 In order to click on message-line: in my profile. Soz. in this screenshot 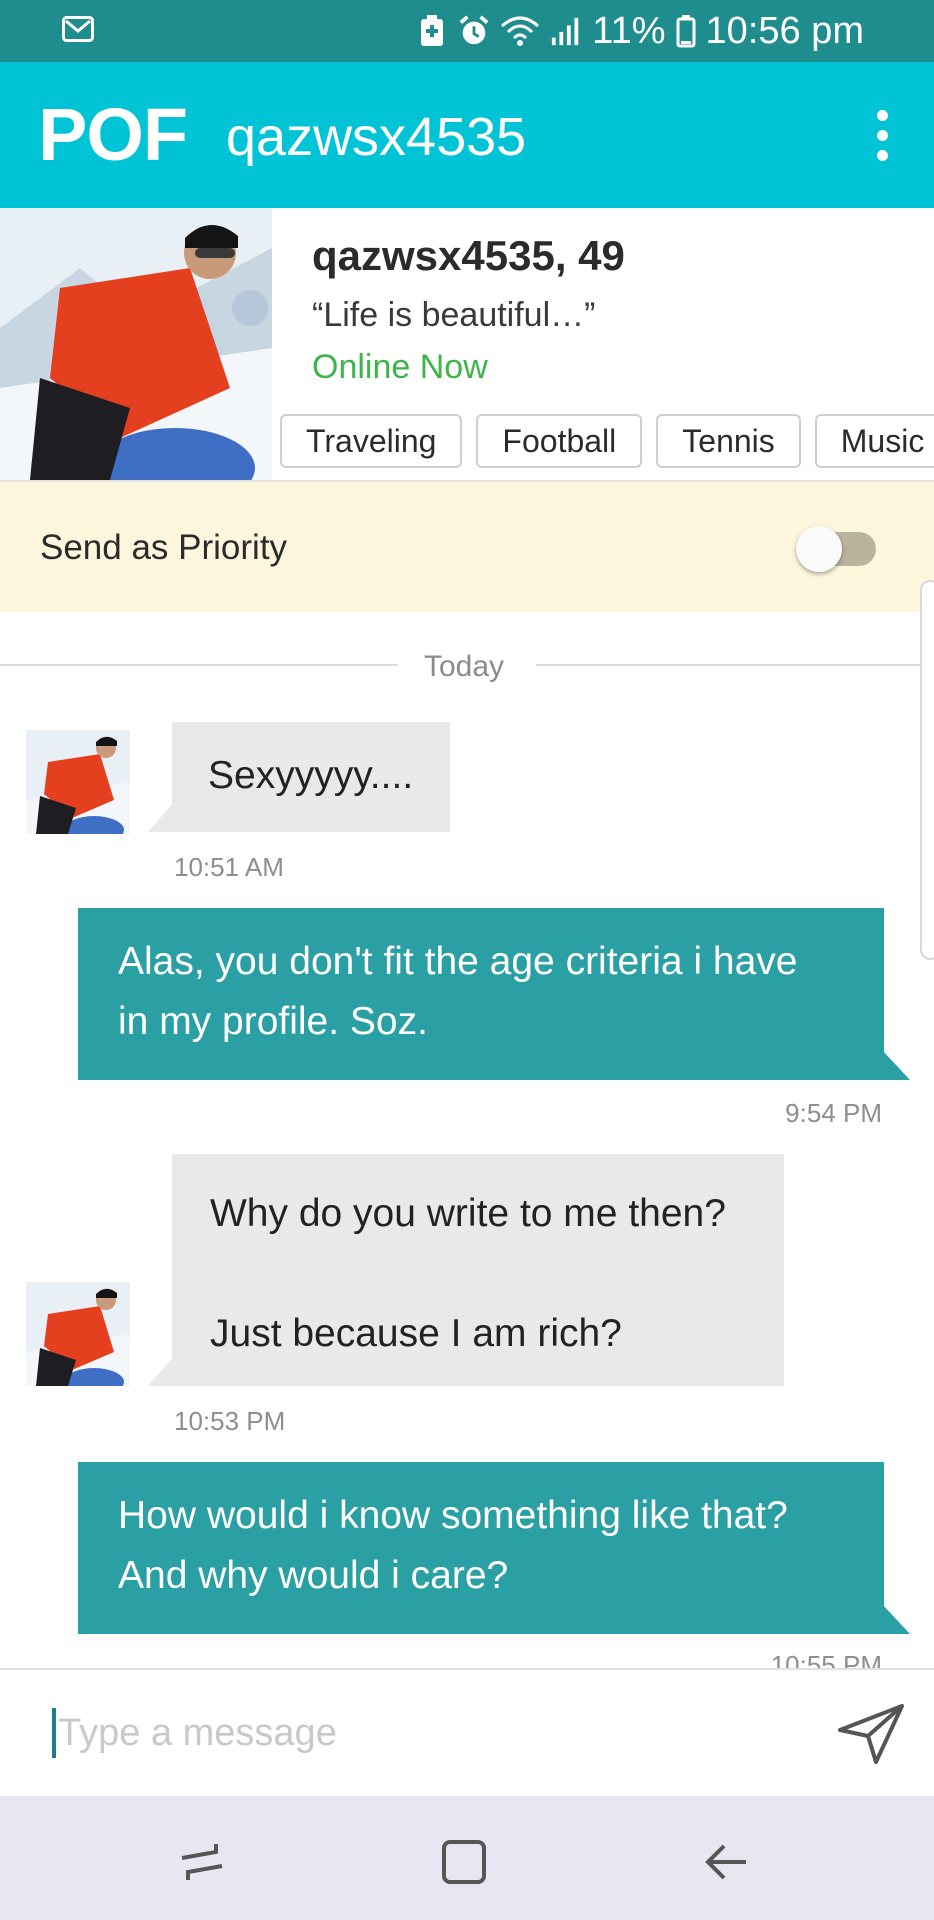, I will do `click(273, 1021)`.